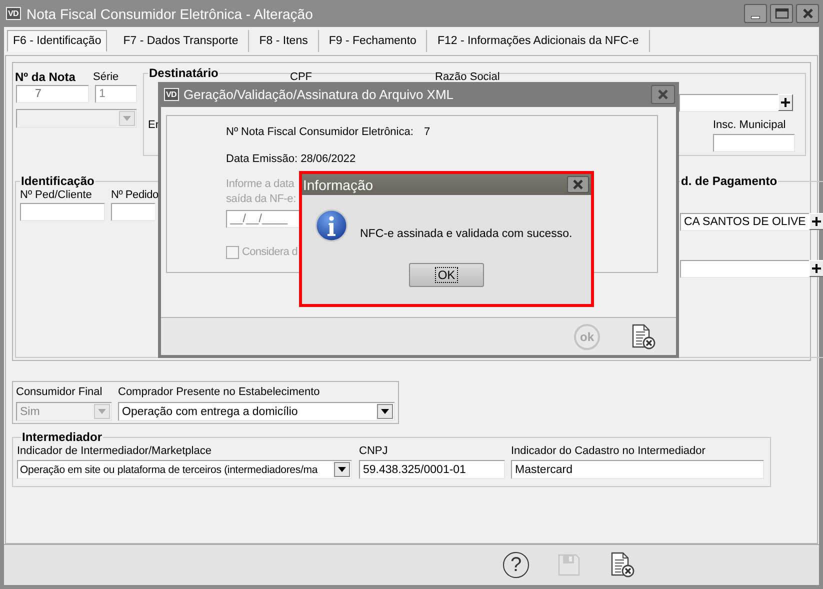 This screenshot has width=823, height=589. I want to click on maximize-icon, so click(781, 13).